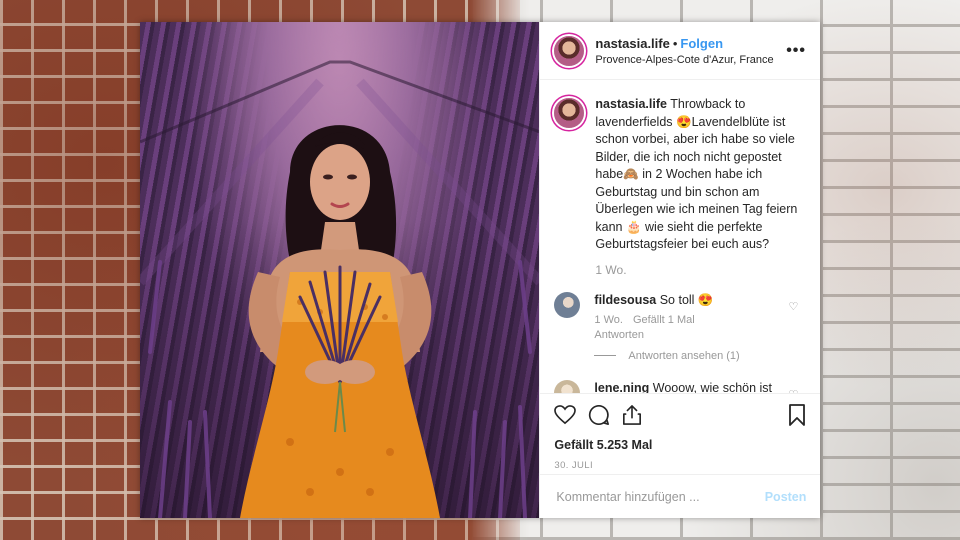 The image size is (960, 540). Describe the element at coordinates (608, 320) in the screenshot. I see `comment-time: 1 Wo.` at that location.